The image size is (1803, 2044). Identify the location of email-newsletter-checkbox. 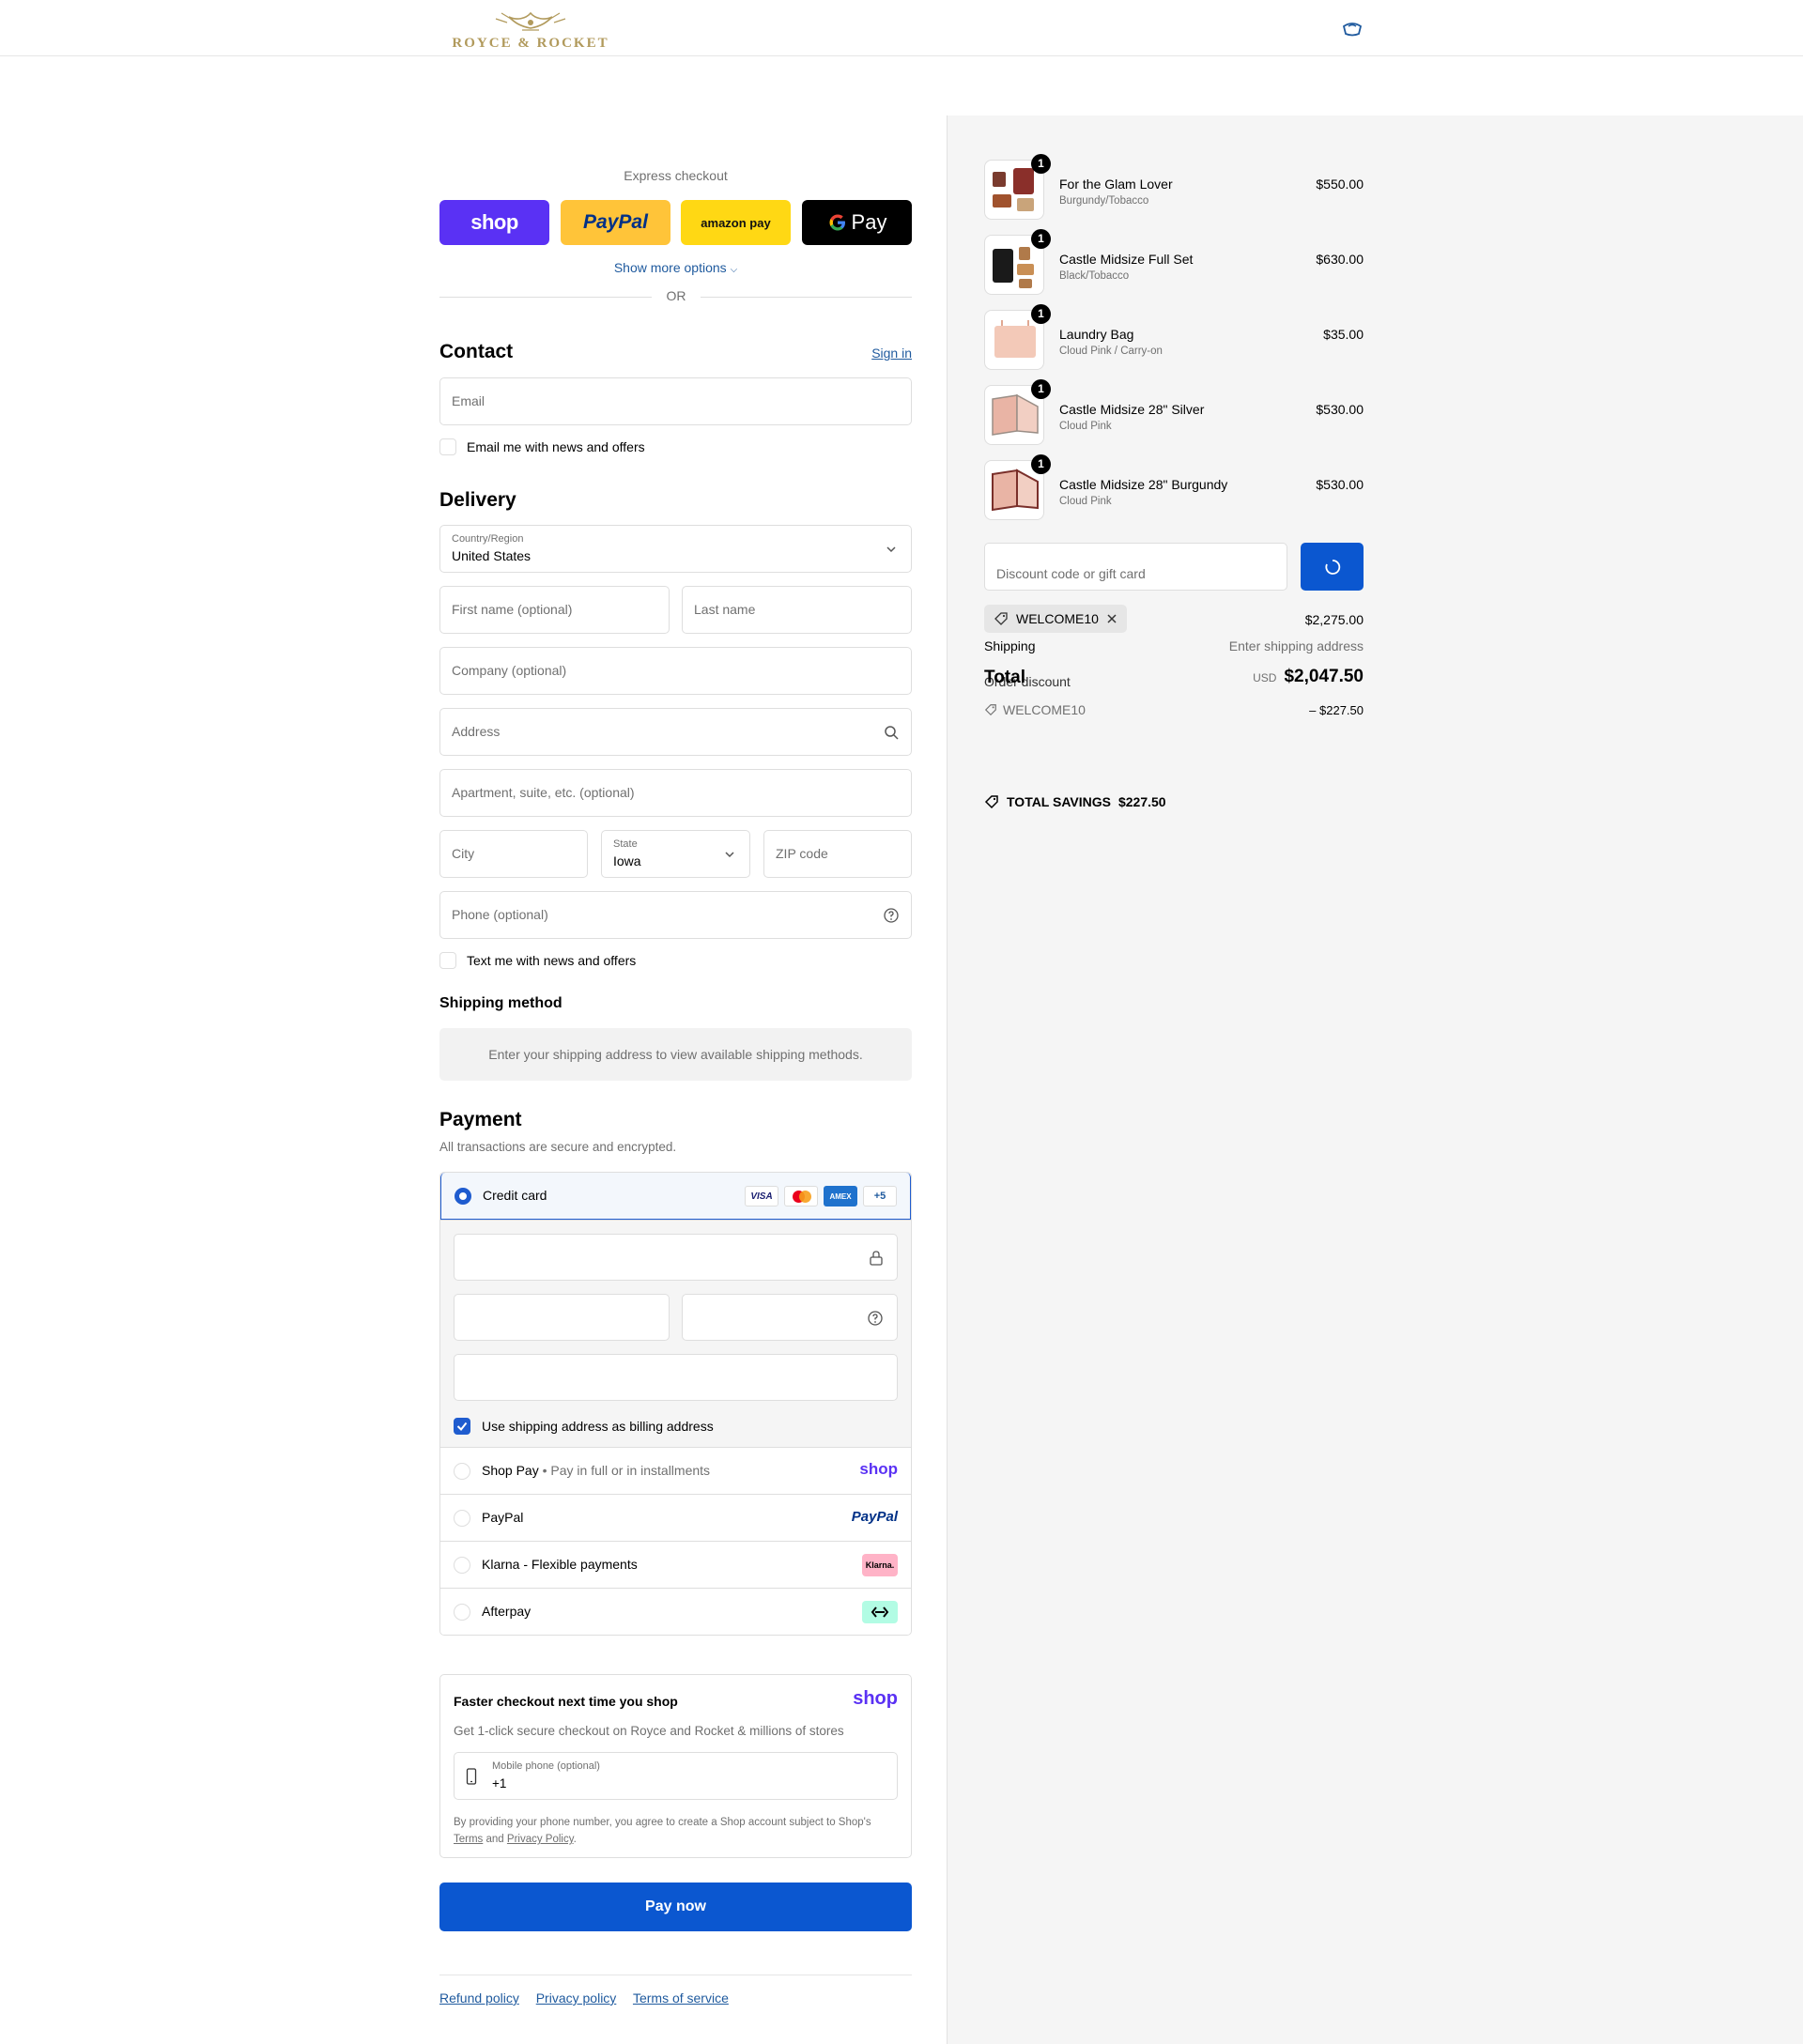
(447, 446).